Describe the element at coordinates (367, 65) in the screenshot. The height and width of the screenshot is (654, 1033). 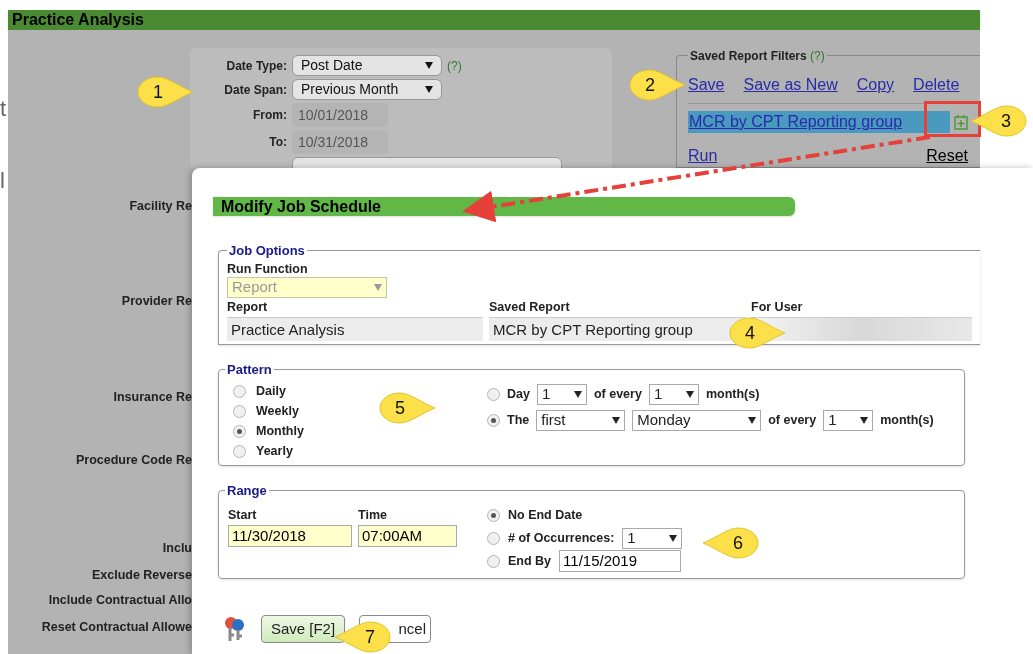
I see `select-field: Post Date` at that location.